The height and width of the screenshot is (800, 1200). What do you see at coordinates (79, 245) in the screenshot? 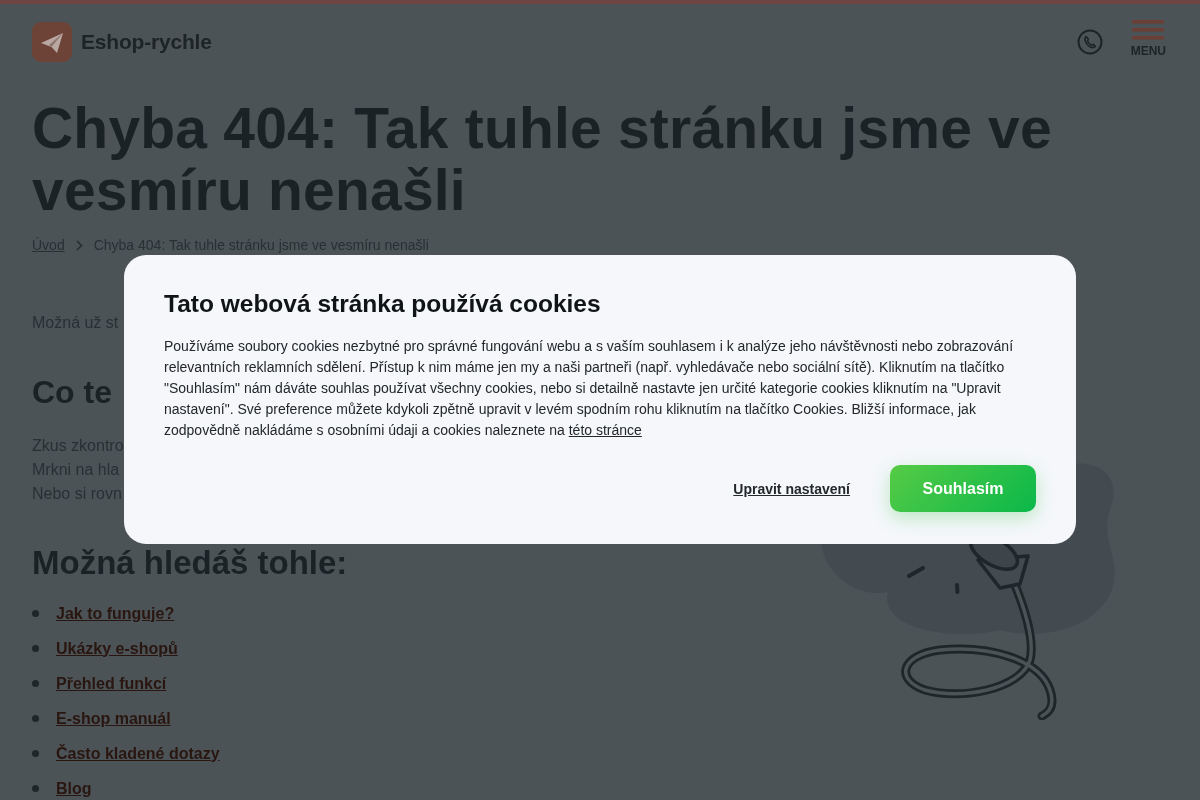
I see `chevron-icon` at bounding box center [79, 245].